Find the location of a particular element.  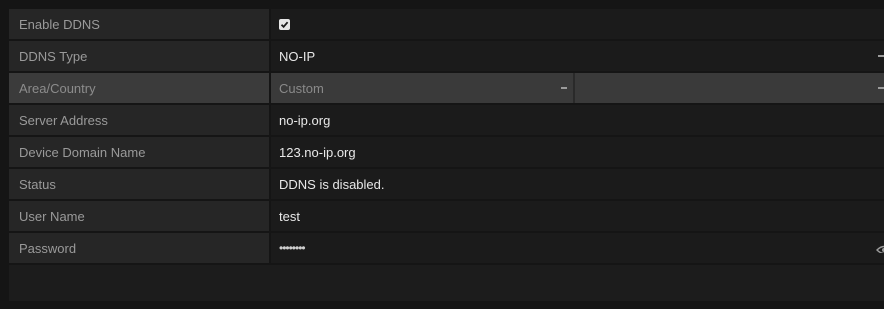

row-password: Password •••••••• is located at coordinates (446, 249).